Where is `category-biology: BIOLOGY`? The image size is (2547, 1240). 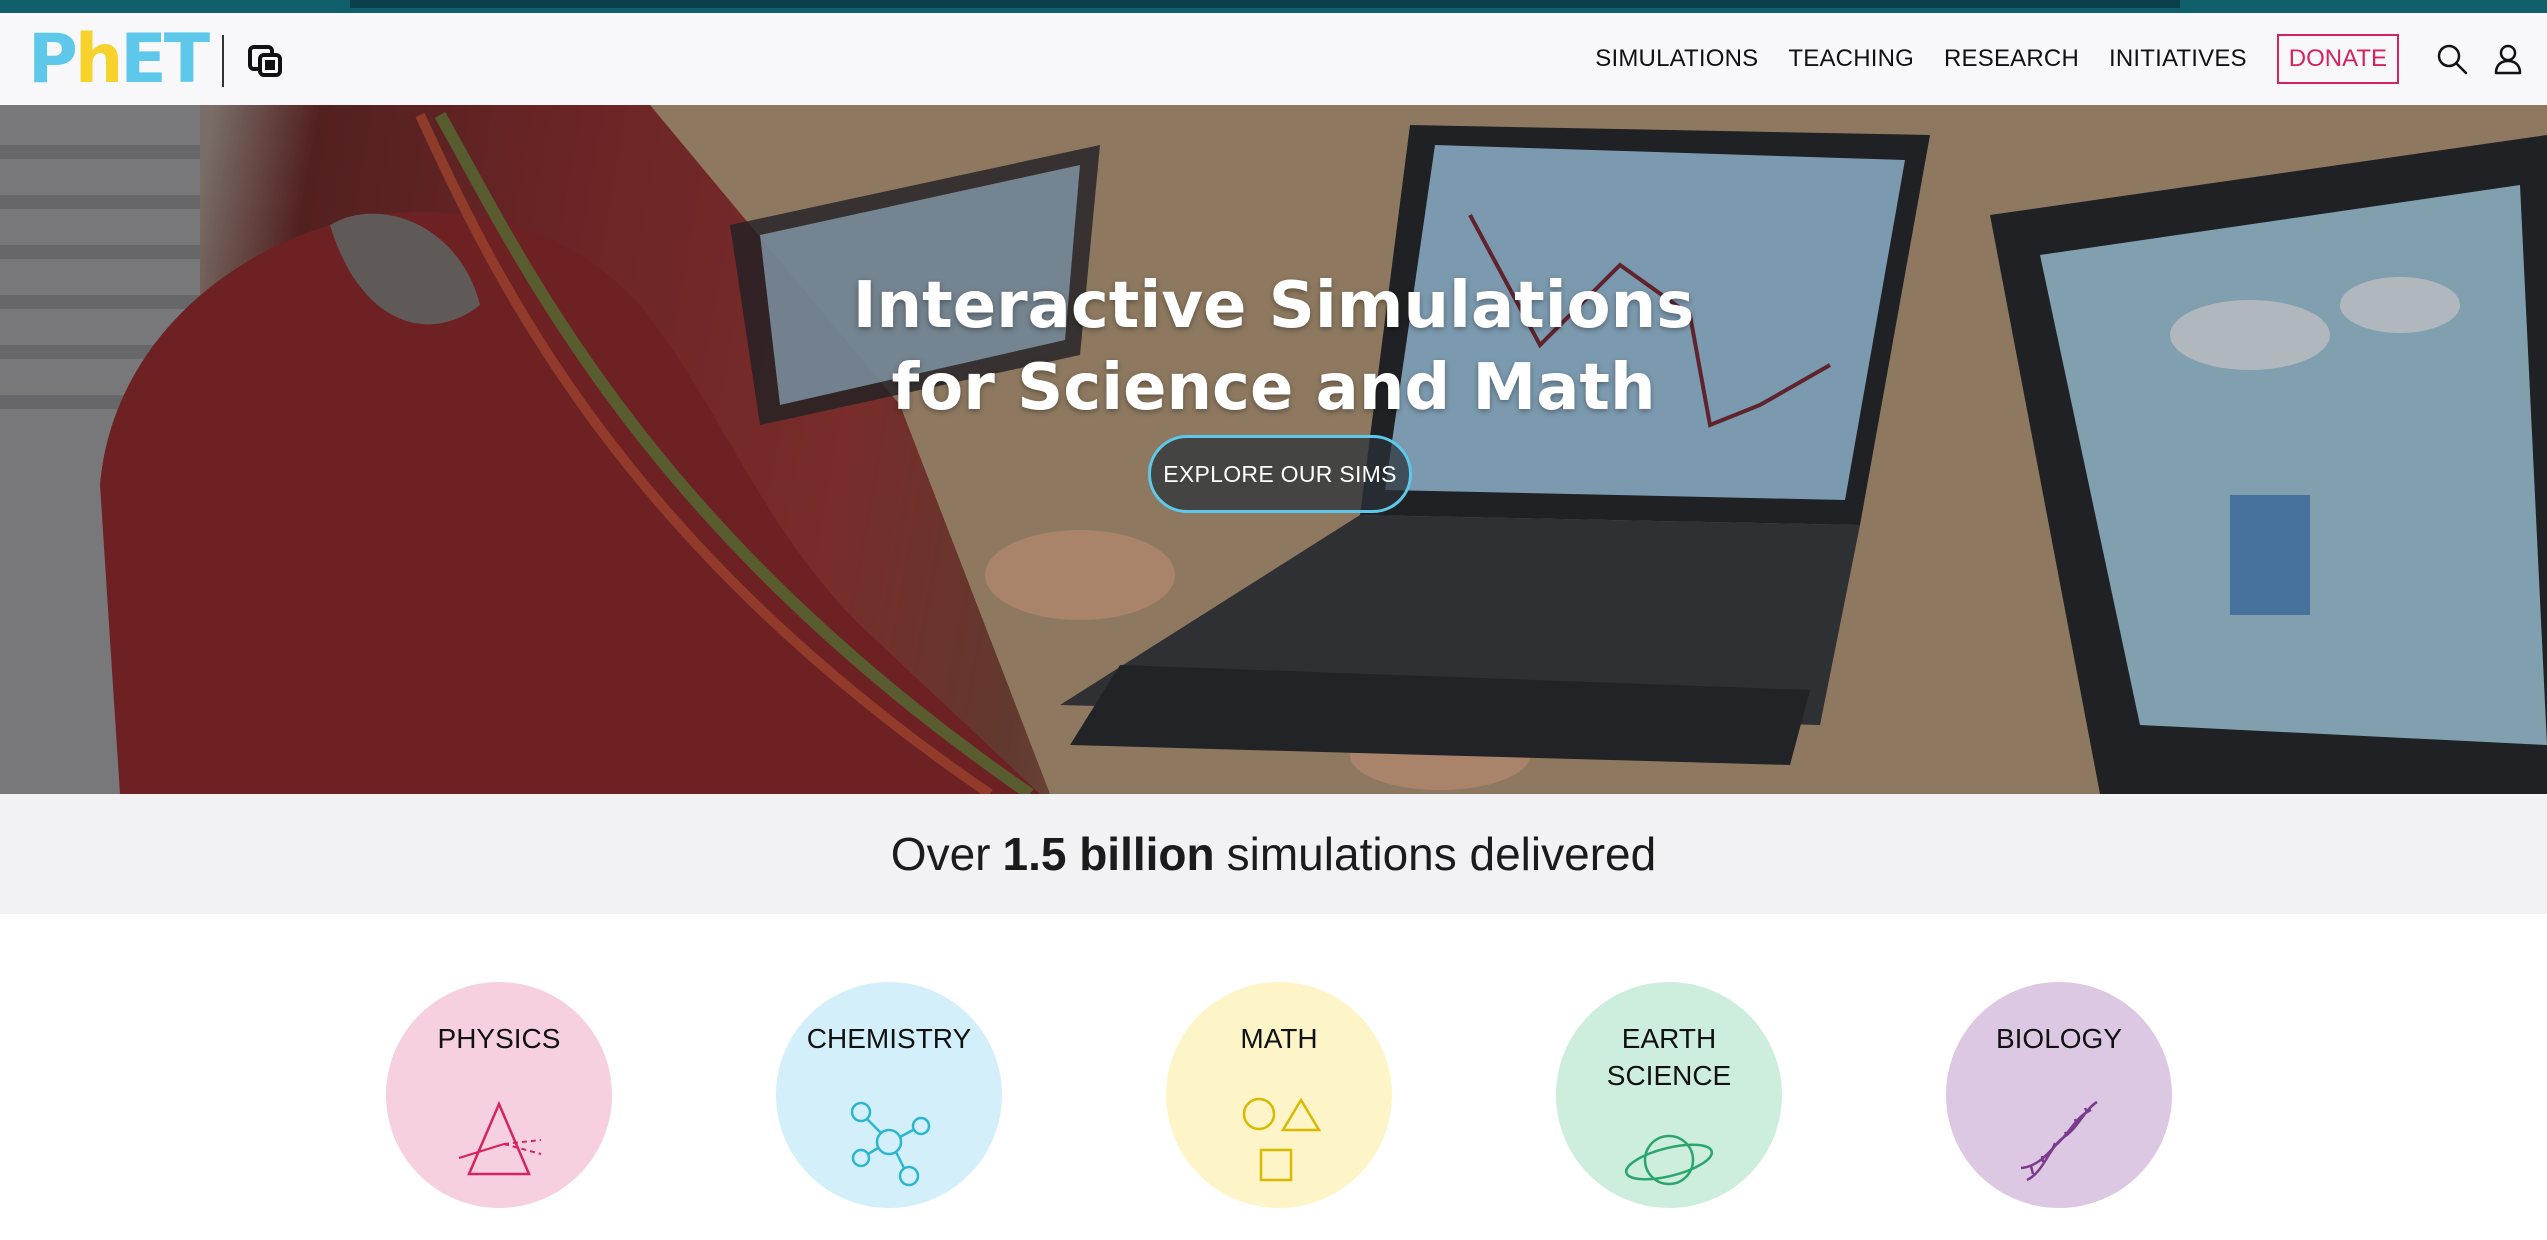
category-biology: BIOLOGY is located at coordinates (2059, 1095).